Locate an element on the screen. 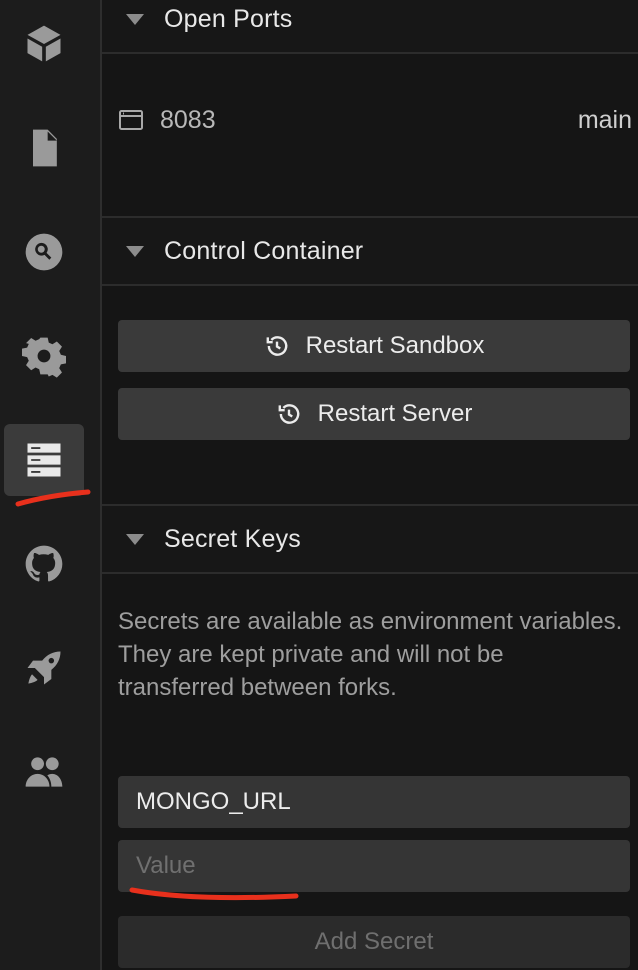 Image resolution: width=638 pixels, height=970 pixels. cube-icon is located at coordinates (44, 43).